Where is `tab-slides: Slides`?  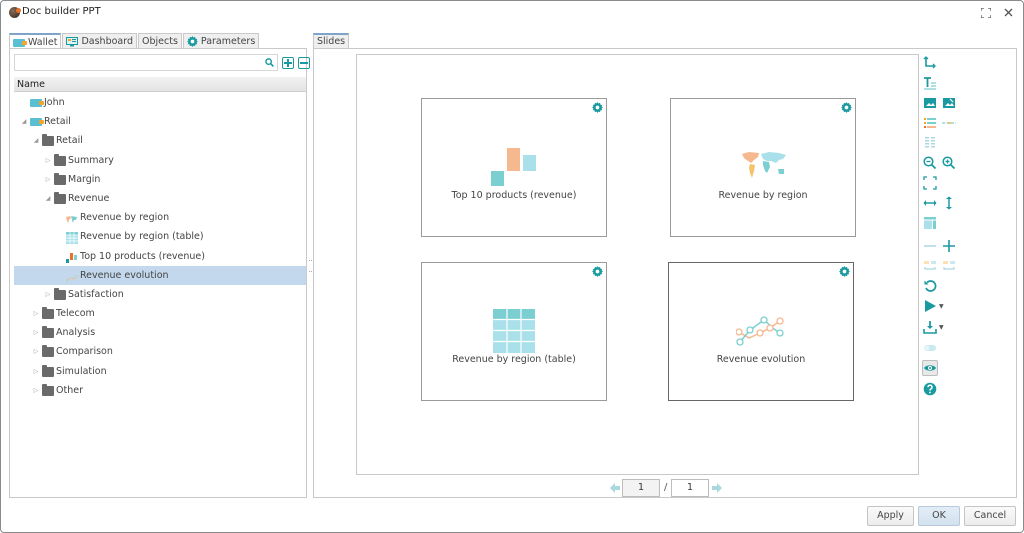
tab-slides: Slides is located at coordinates (331, 41).